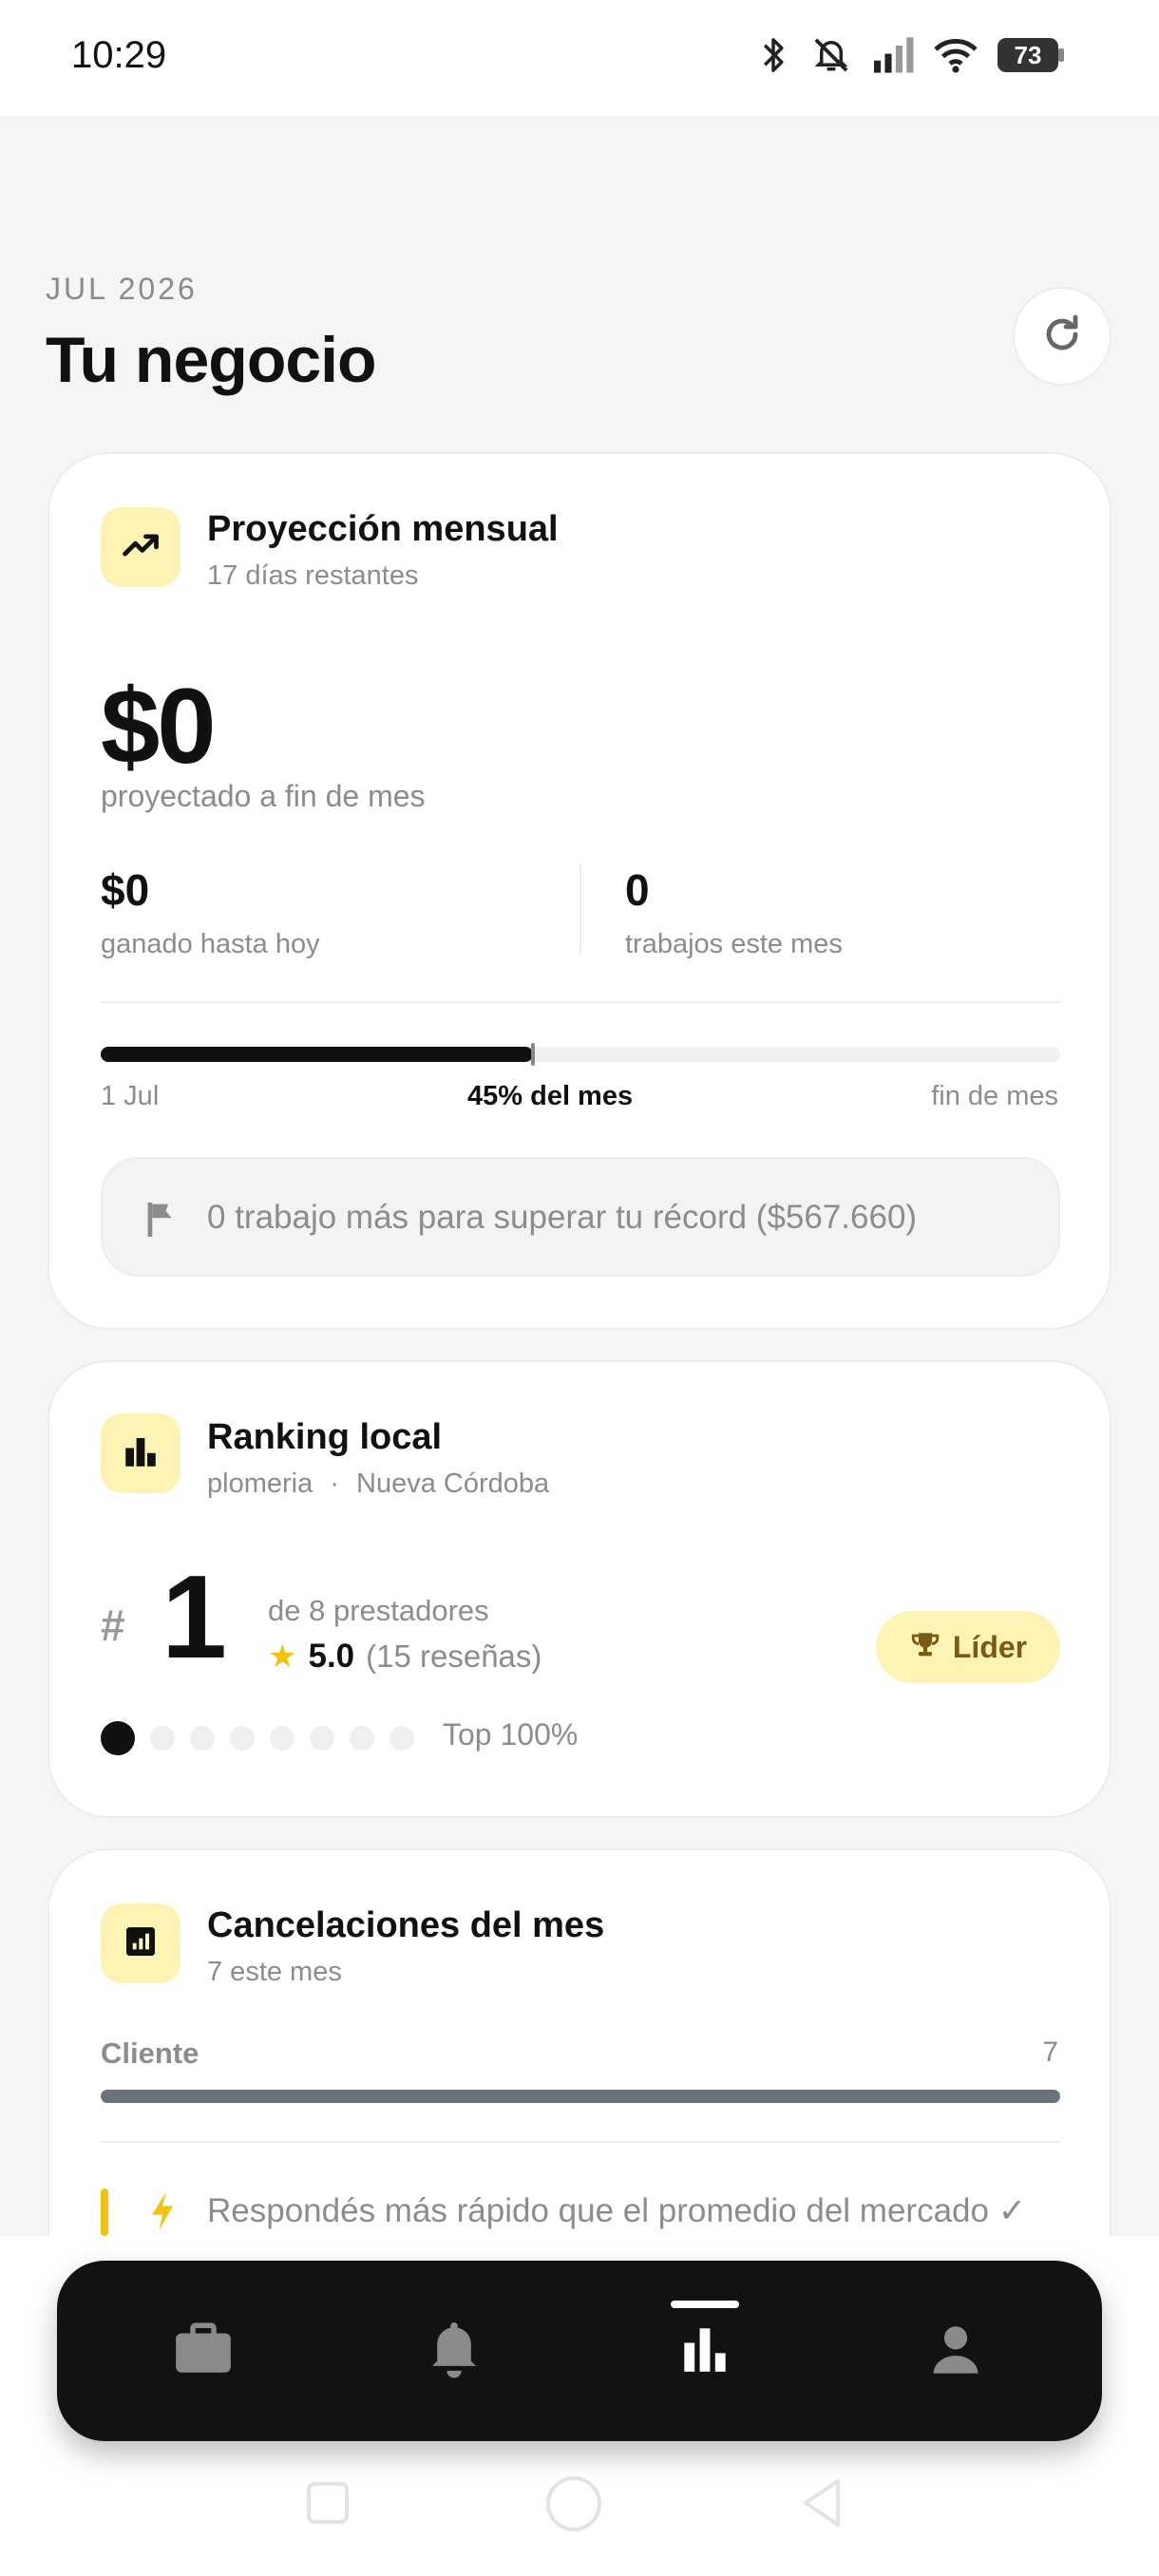 The image size is (1159, 2576). What do you see at coordinates (331, 1656) in the screenshot?
I see `rating-score: 5.0` at bounding box center [331, 1656].